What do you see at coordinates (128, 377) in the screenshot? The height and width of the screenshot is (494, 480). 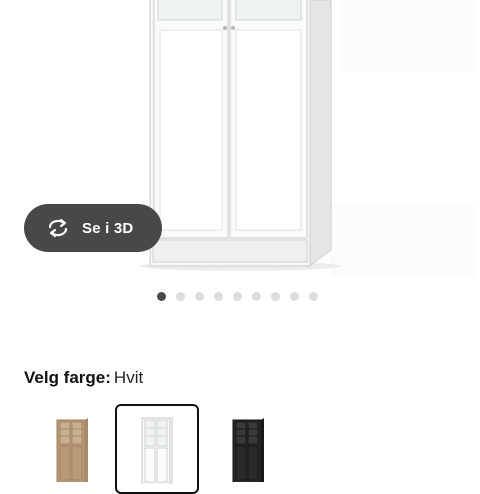 I see `selected-color-value: Hvit` at bounding box center [128, 377].